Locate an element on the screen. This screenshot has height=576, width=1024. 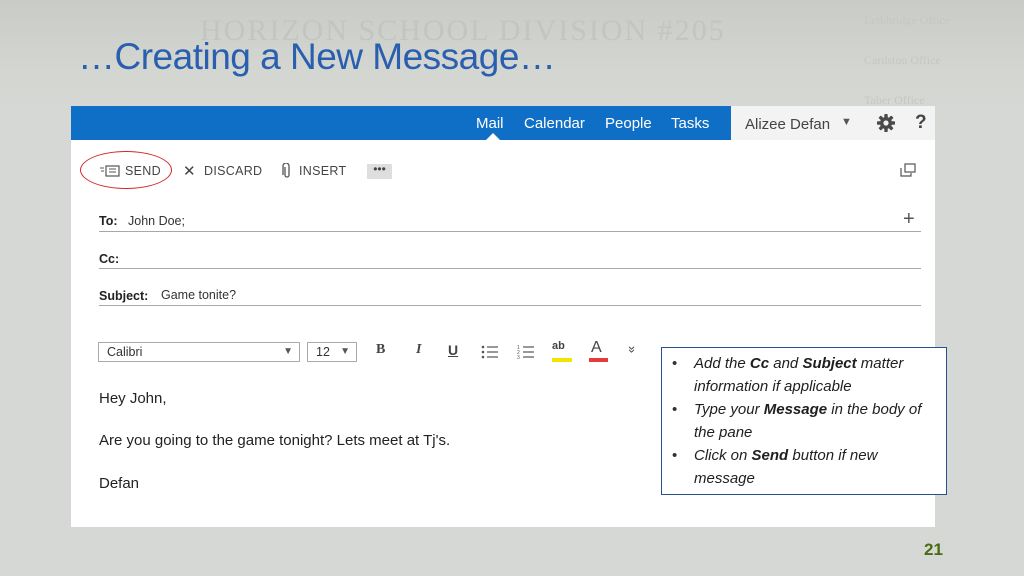
subject-field: Game tonite? is located at coordinates (198, 295).